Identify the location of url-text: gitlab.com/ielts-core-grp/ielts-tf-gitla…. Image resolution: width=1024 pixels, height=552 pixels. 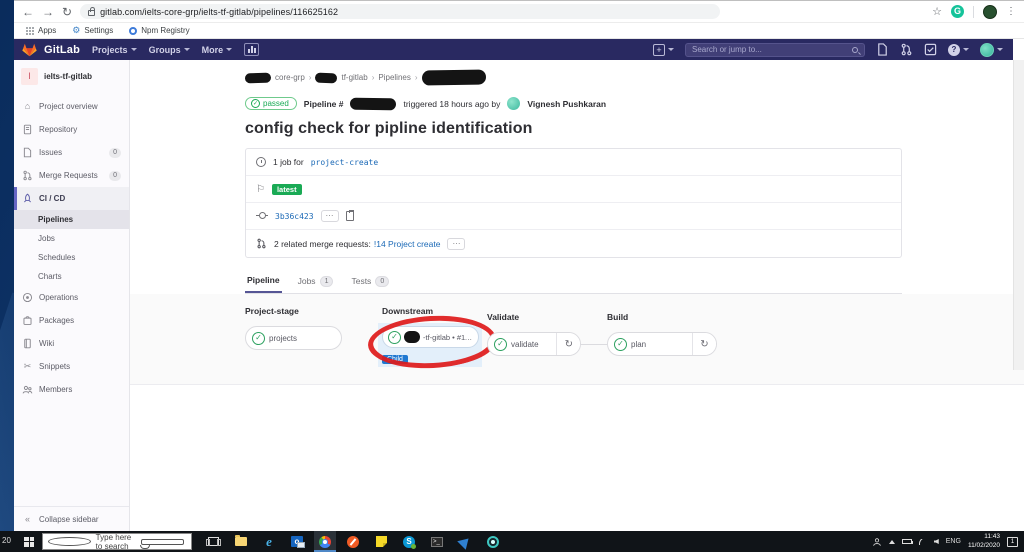
(219, 12).